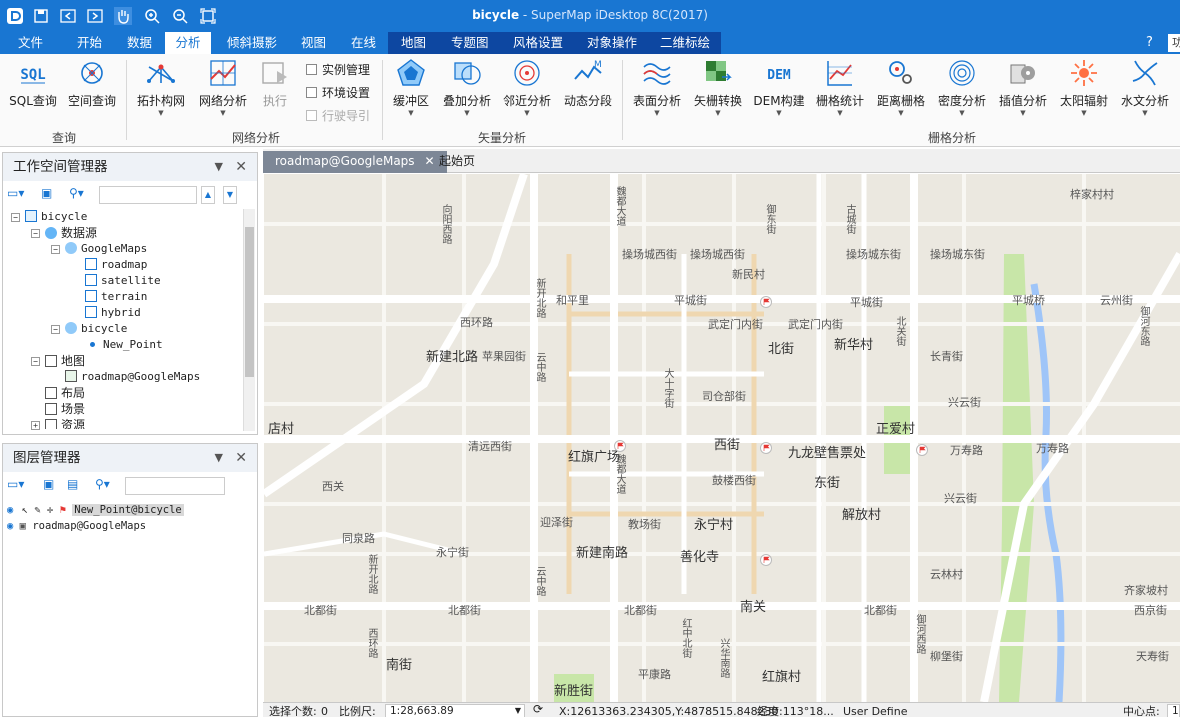  What do you see at coordinates (964, 402) in the screenshot?
I see `map-label: 兴云街` at bounding box center [964, 402].